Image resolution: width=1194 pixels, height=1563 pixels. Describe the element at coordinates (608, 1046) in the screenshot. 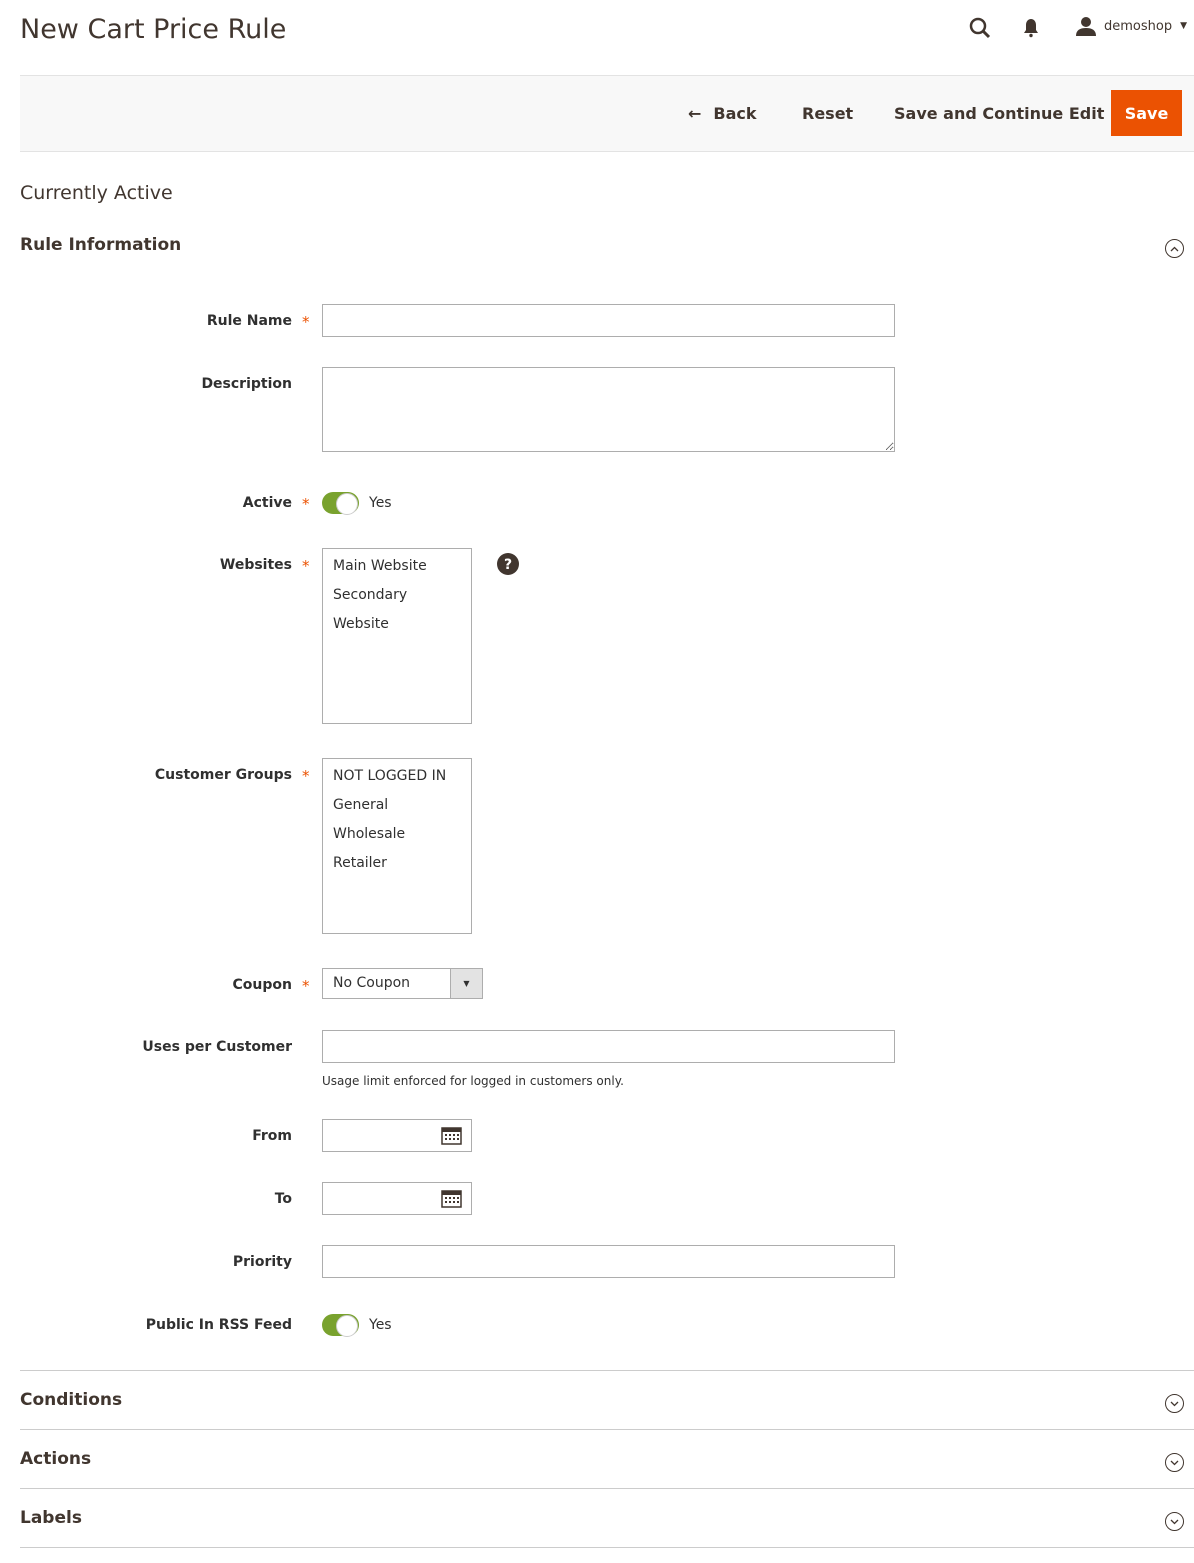

I see `uses-per-customer-input` at that location.